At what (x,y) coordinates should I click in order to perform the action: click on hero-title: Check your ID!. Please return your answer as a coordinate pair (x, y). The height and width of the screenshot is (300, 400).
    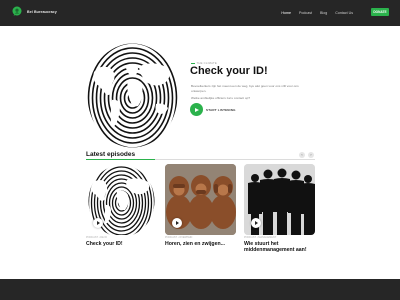
    Looking at the image, I should click on (229, 71).